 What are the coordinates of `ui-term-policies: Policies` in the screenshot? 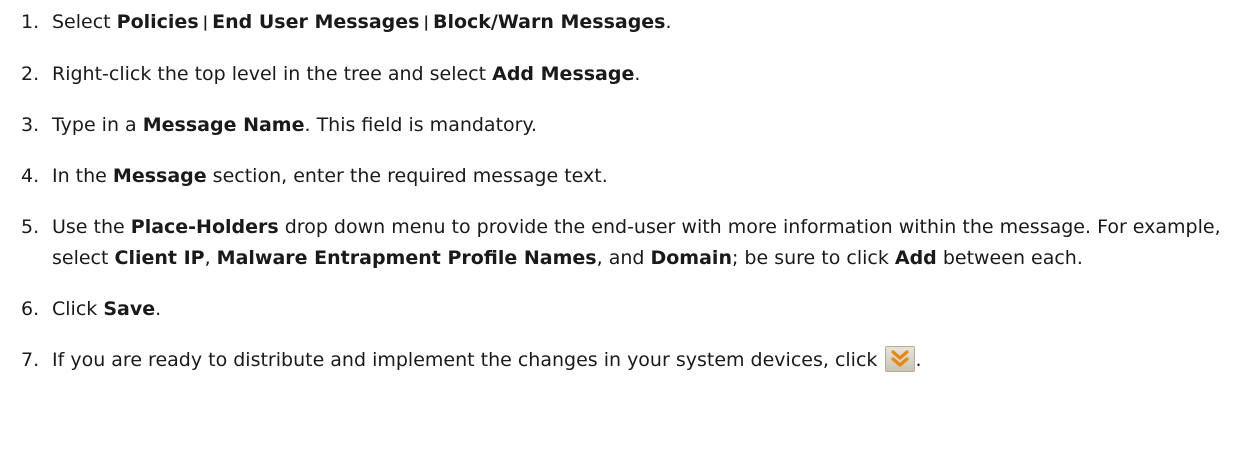 It's located at (157, 22).